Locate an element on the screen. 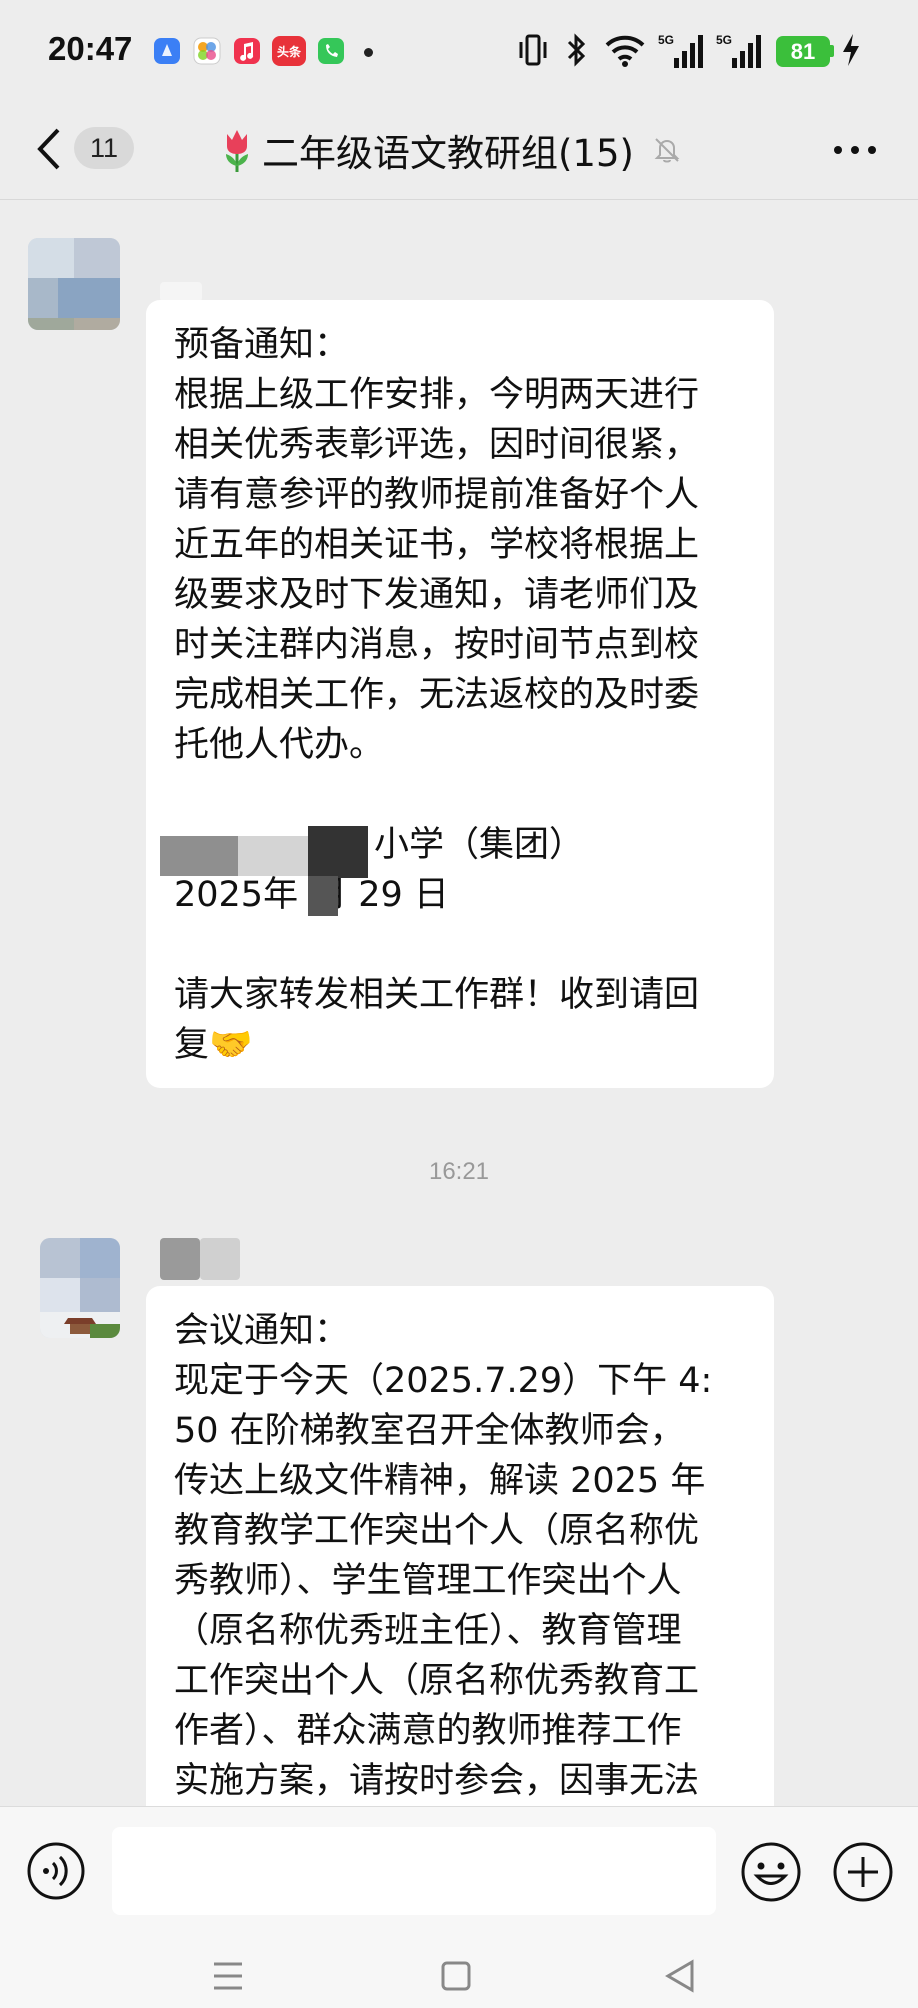 The width and height of the screenshot is (918, 2008). msg2-line: 会议通知： is located at coordinates (262, 1331).